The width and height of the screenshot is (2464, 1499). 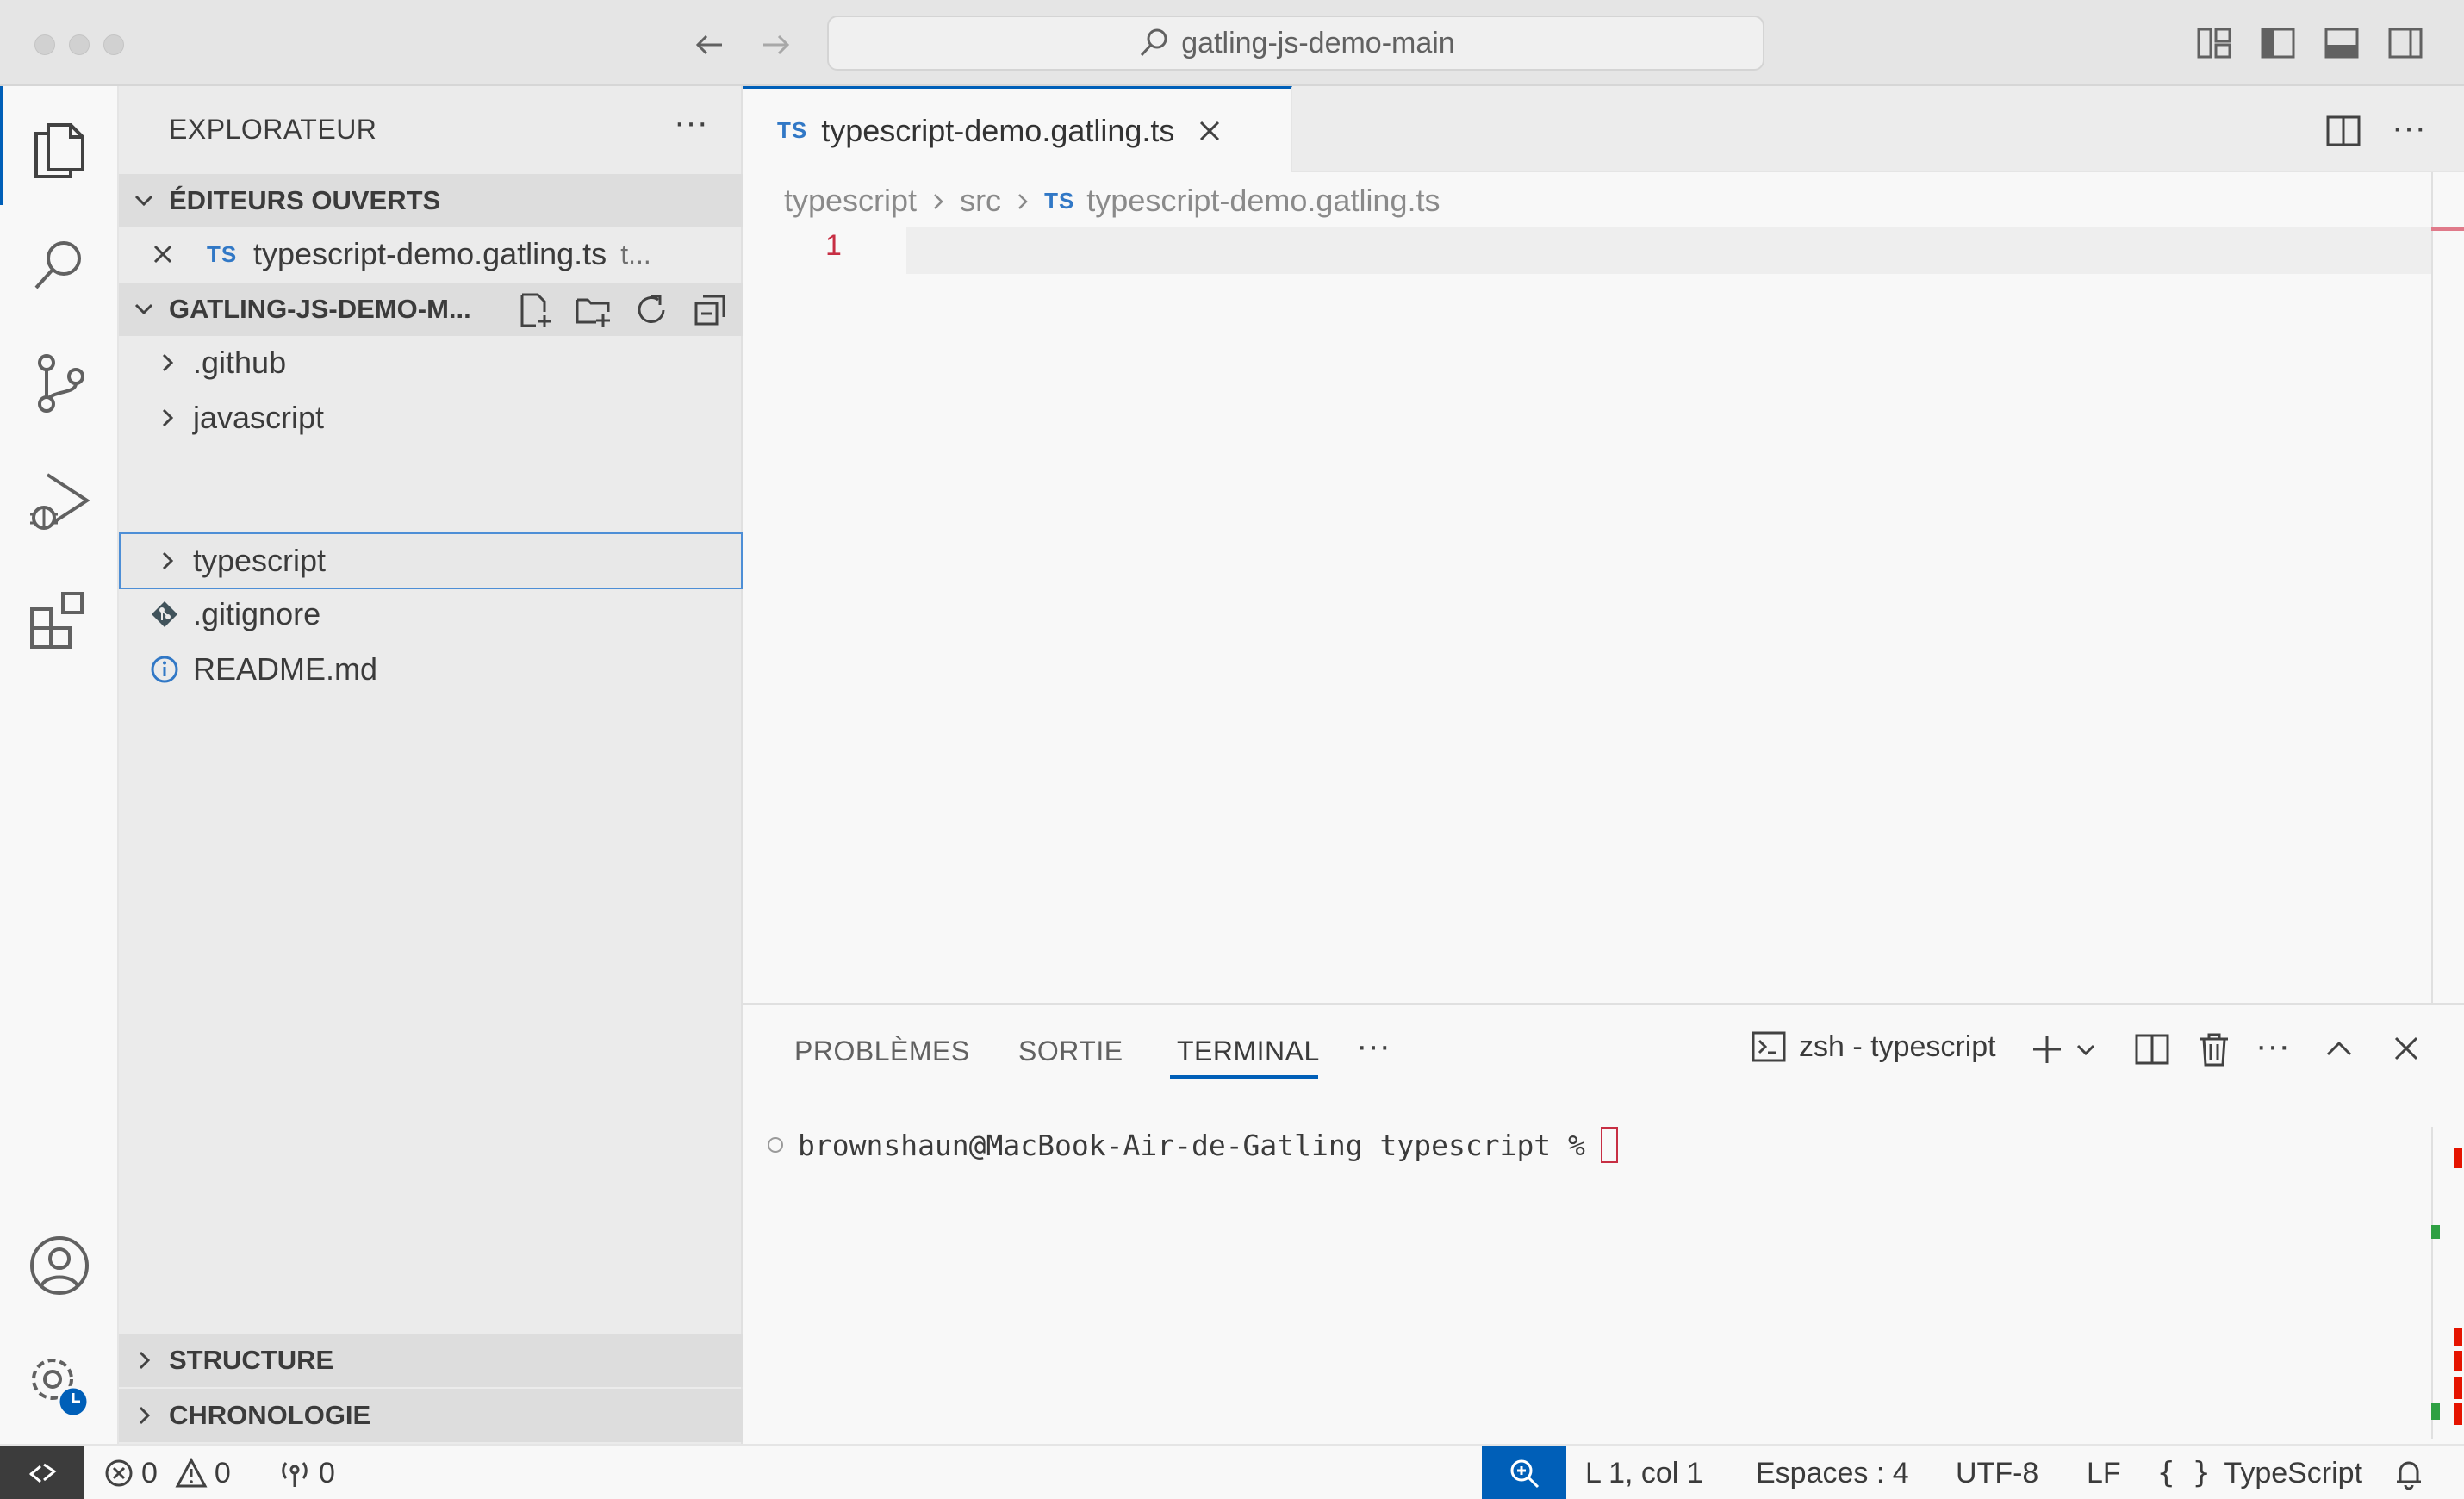 What do you see at coordinates (1374, 1046) in the screenshot?
I see `panel-more-tabs-icon: ···` at bounding box center [1374, 1046].